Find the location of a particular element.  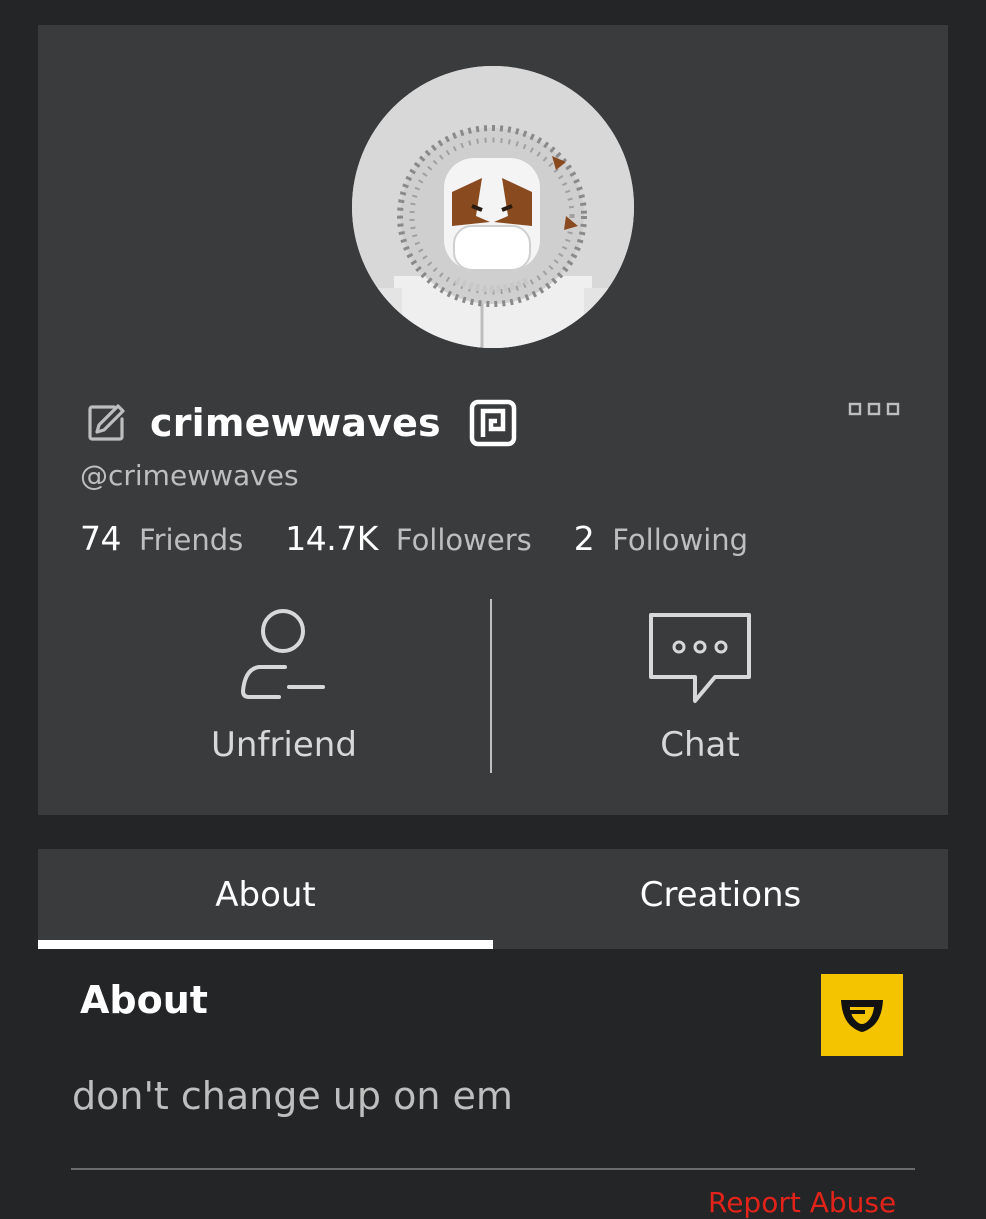

stats-row: 74 Friends 14.7K Followers 2 Following is located at coordinates (435, 538).